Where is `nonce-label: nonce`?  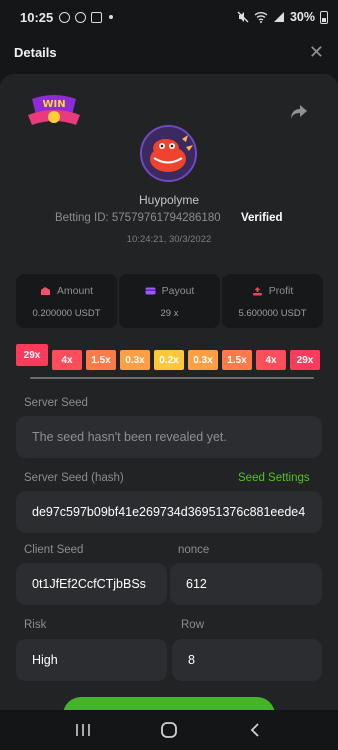 nonce-label: nonce is located at coordinates (194, 550).